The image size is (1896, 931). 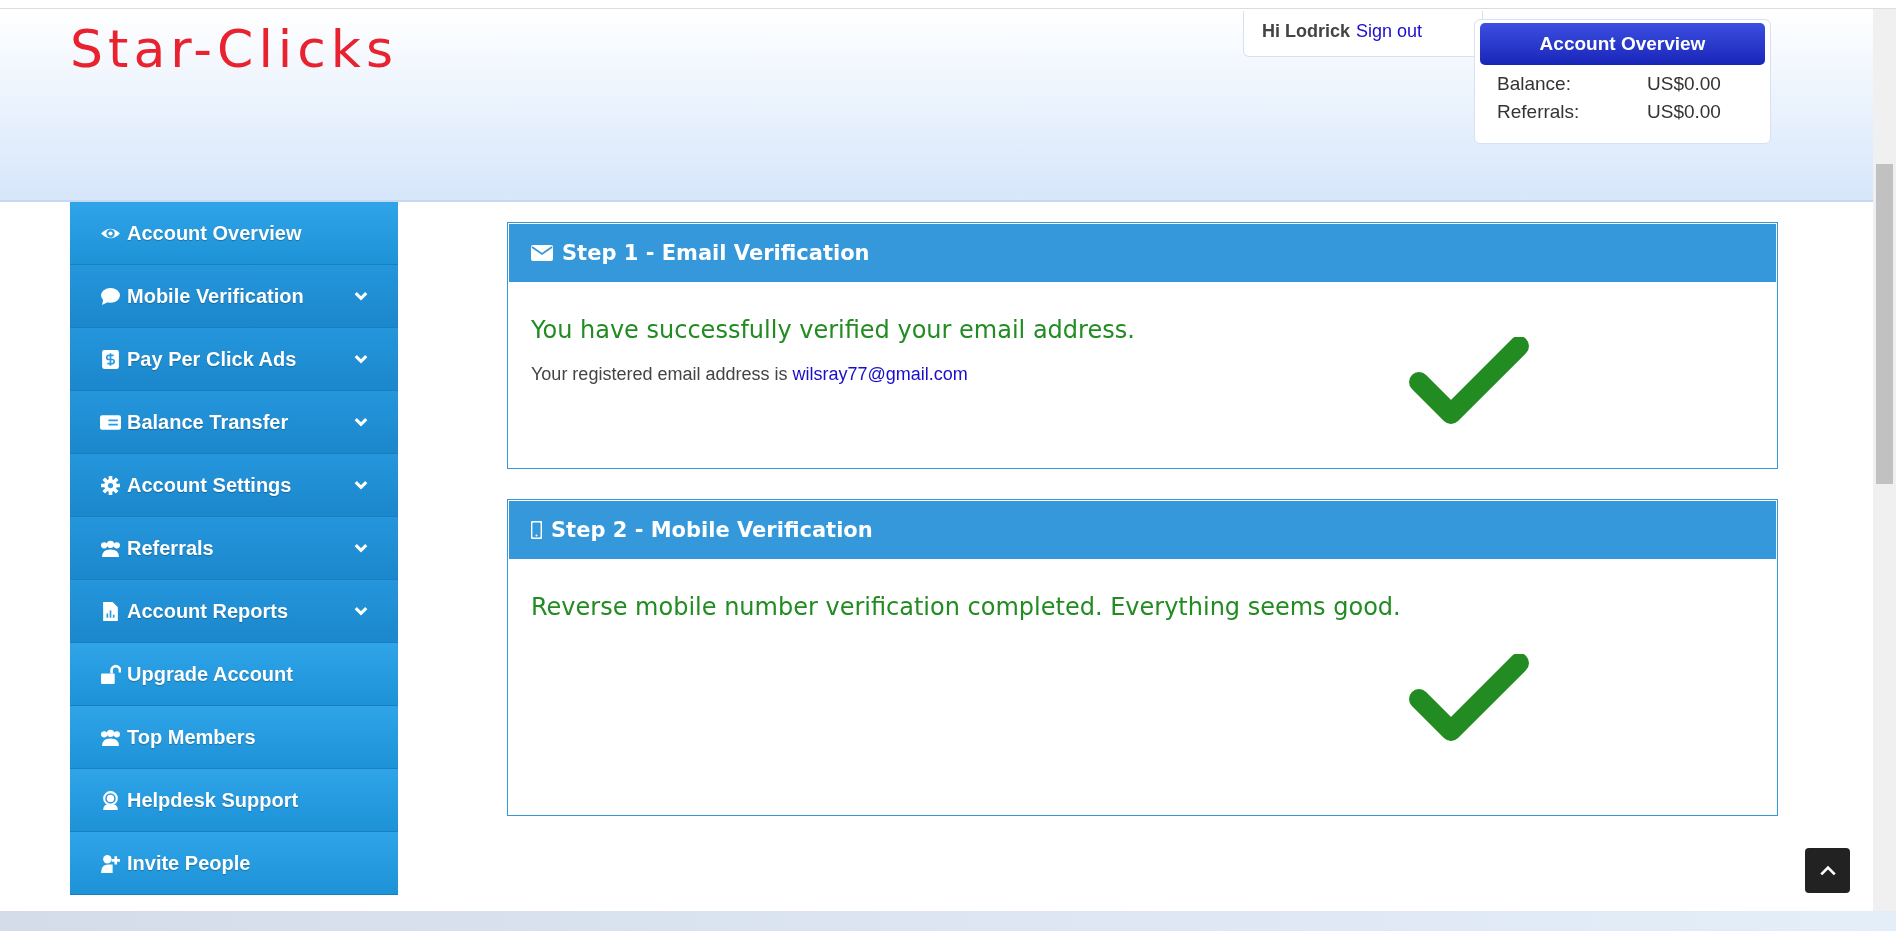 I want to click on back-to-top-button, so click(x=1827, y=870).